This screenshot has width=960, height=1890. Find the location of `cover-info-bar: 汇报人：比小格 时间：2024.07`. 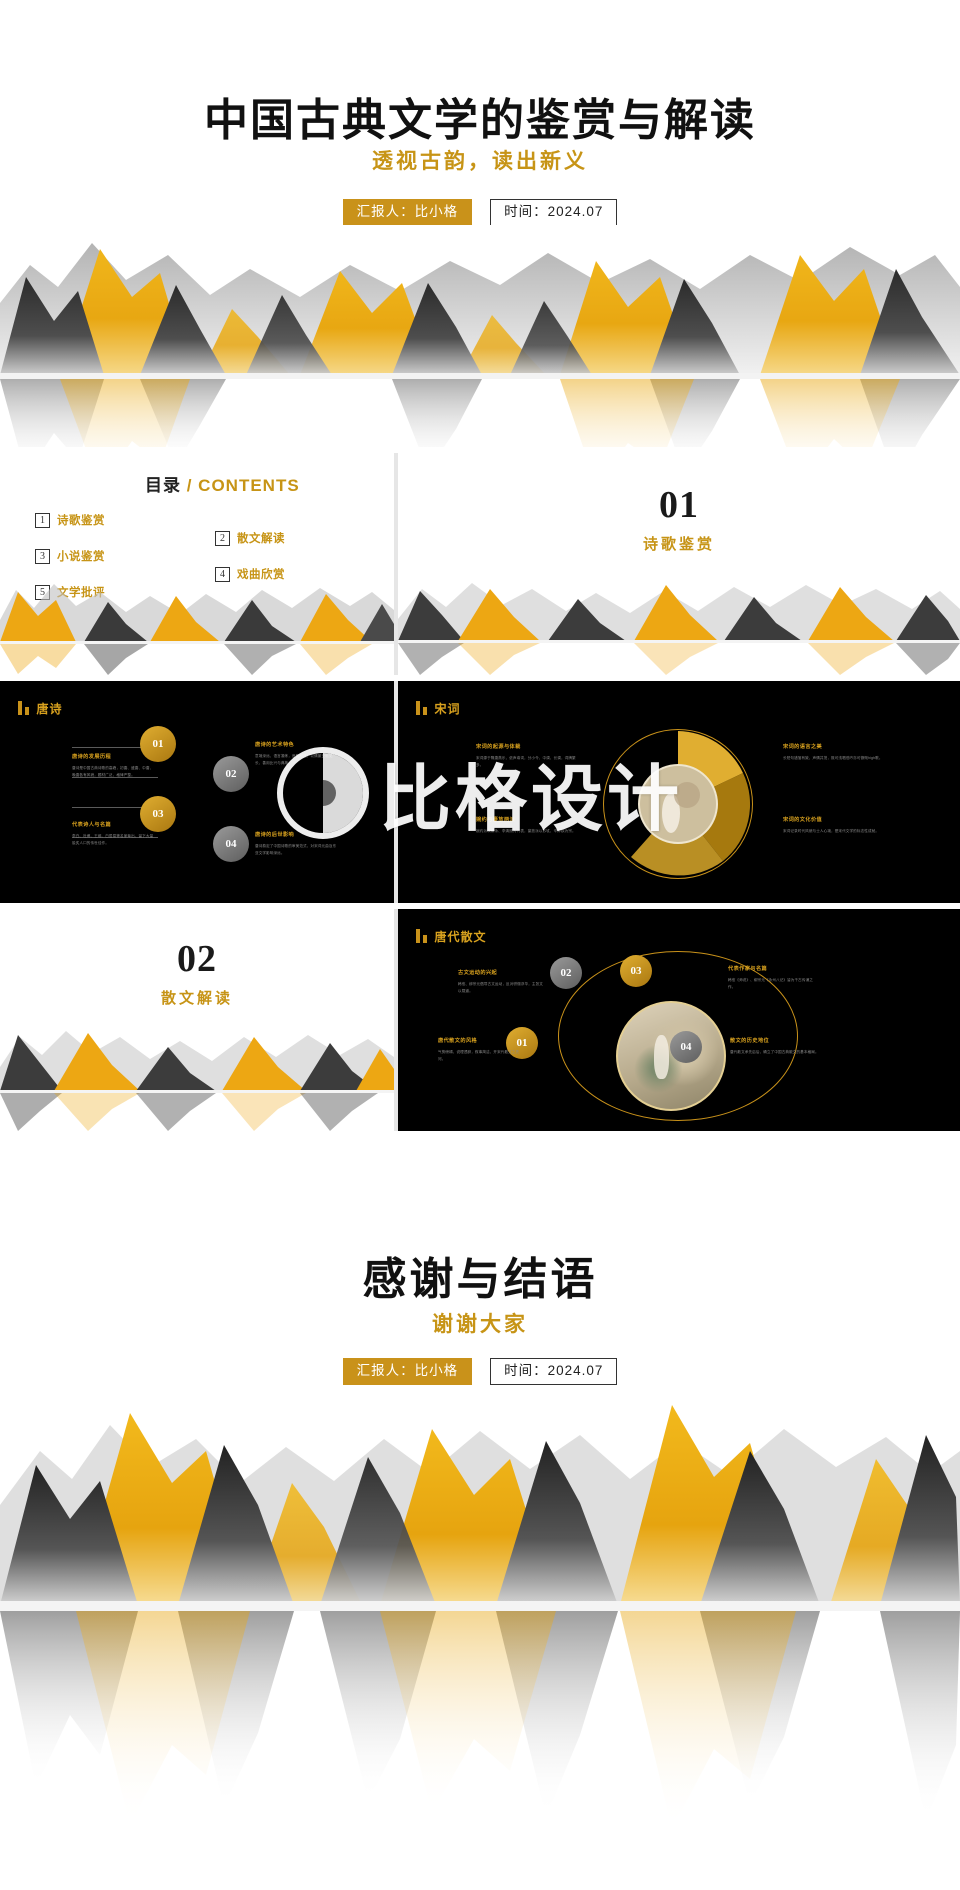

cover-info-bar: 汇报人：比小格 时间：2024.07 is located at coordinates (480, 212).